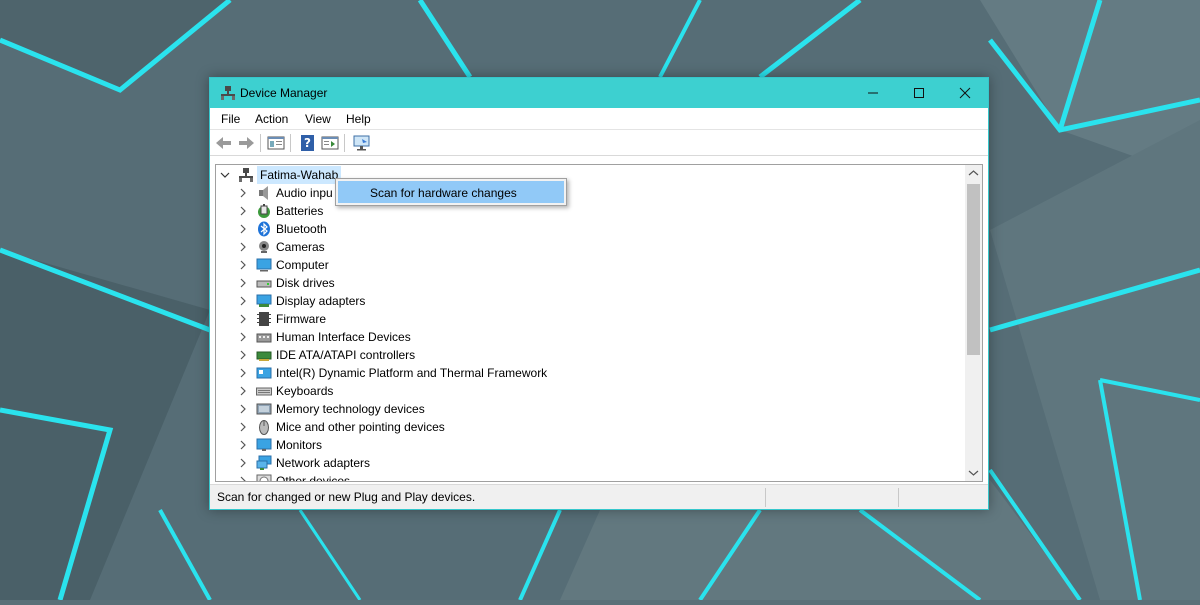  I want to click on back-icon, so click(223, 143).